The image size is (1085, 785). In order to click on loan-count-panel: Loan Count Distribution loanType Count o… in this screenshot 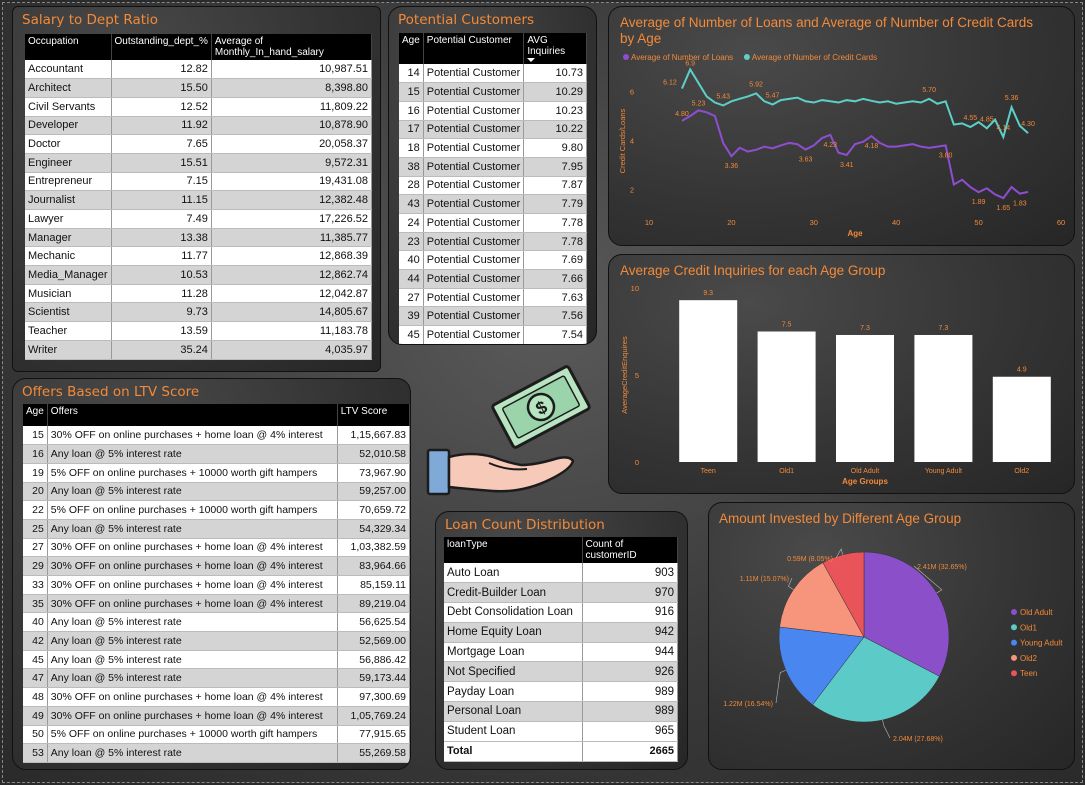, I will do `click(561, 640)`.